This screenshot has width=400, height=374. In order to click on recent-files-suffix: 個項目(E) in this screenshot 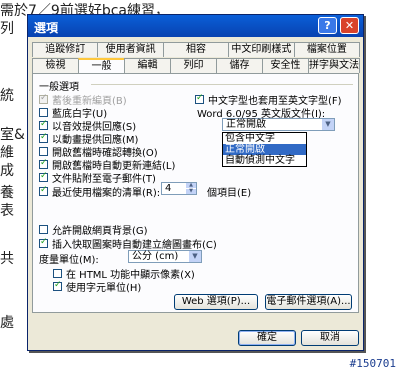, I will do `click(229, 193)`.